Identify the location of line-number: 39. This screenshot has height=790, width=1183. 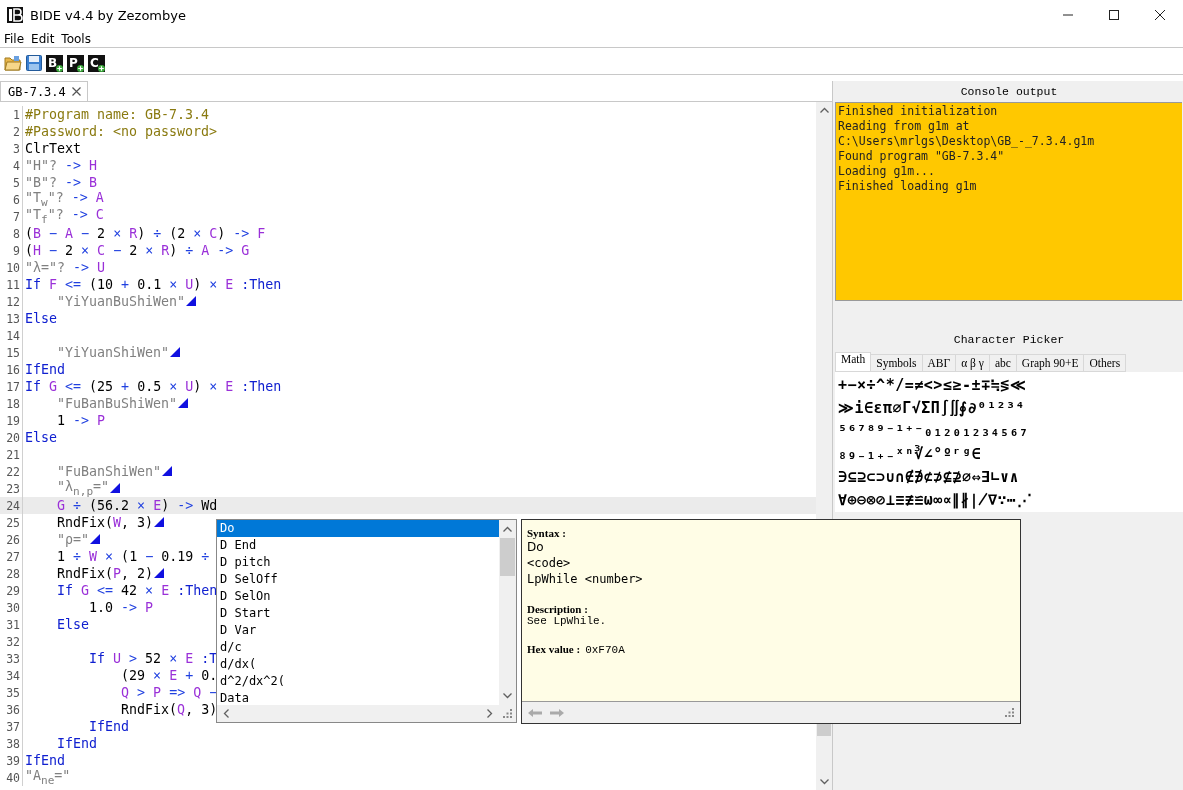
(13, 760).